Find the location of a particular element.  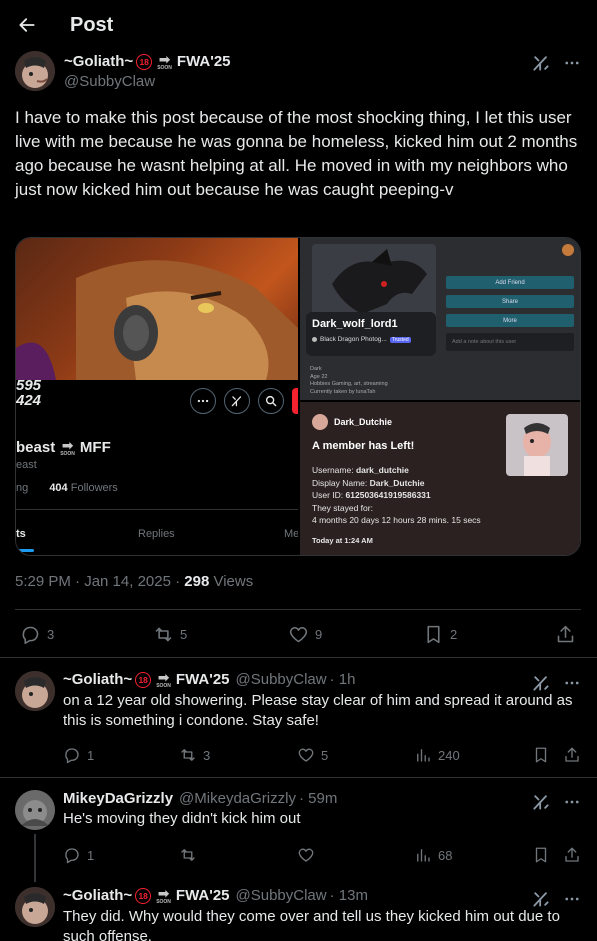

like-button is located at coordinates (306, 855).